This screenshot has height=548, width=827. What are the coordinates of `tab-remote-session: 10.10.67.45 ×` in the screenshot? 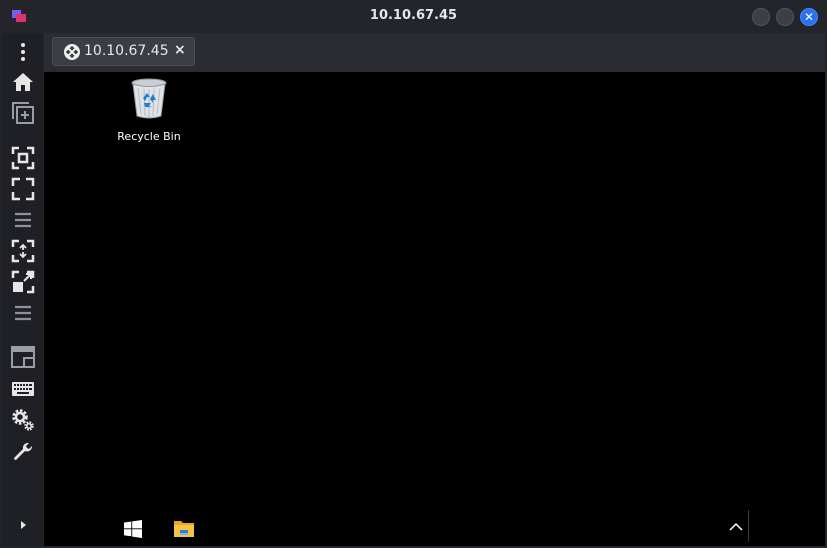 It's located at (123, 51).